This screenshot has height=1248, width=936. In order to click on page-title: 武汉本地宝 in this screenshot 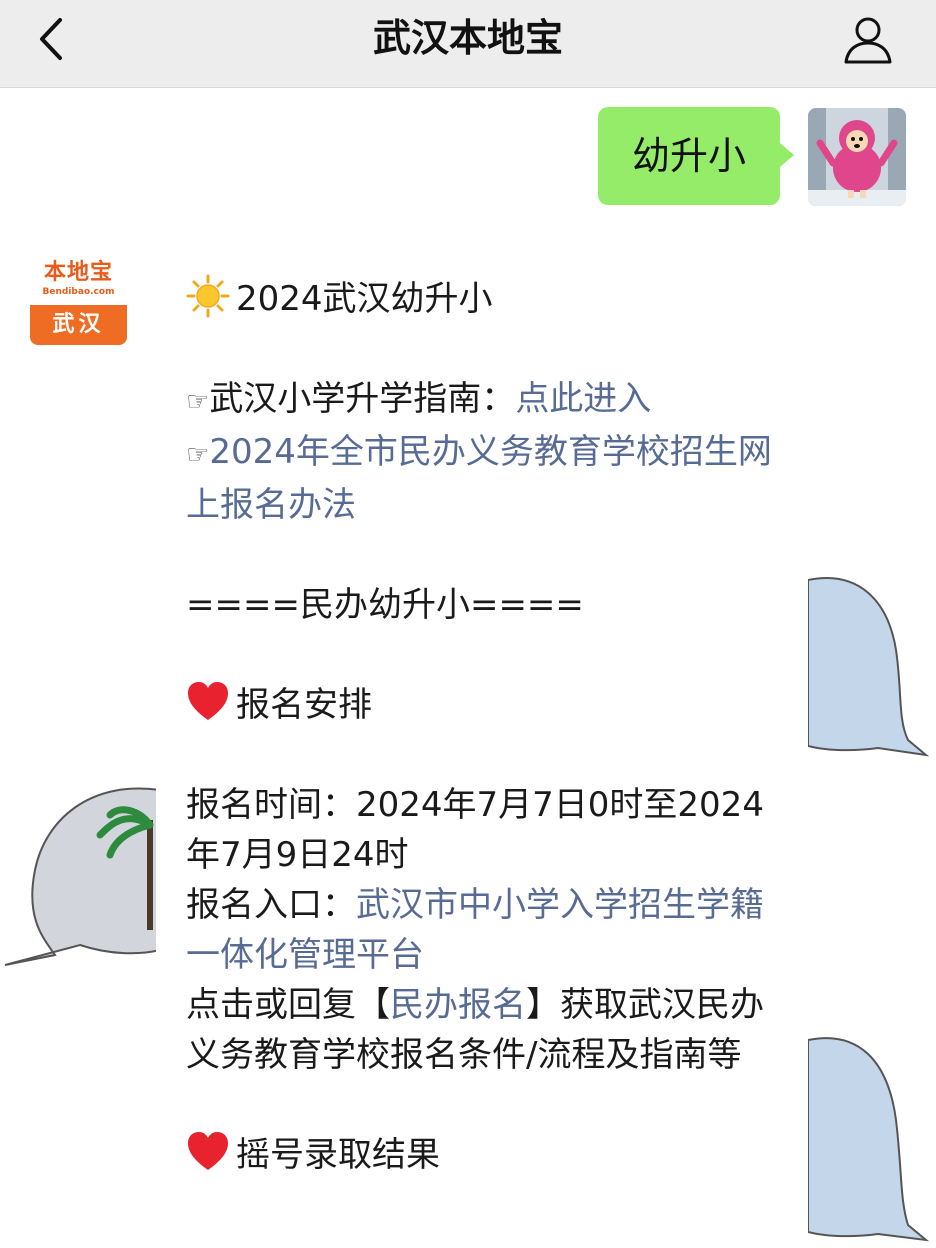, I will do `click(467, 38)`.